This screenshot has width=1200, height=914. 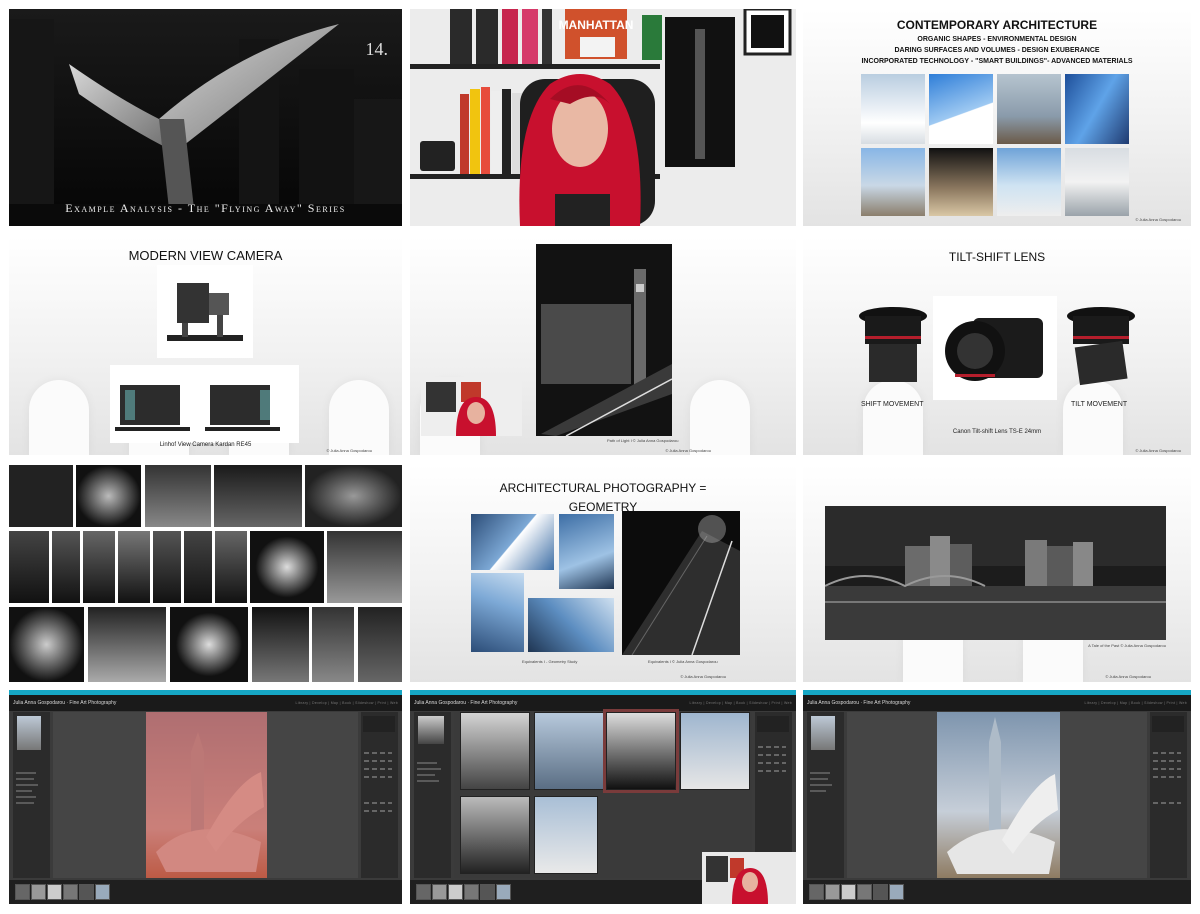 I want to click on equivalents-photo, so click(x=681, y=583).